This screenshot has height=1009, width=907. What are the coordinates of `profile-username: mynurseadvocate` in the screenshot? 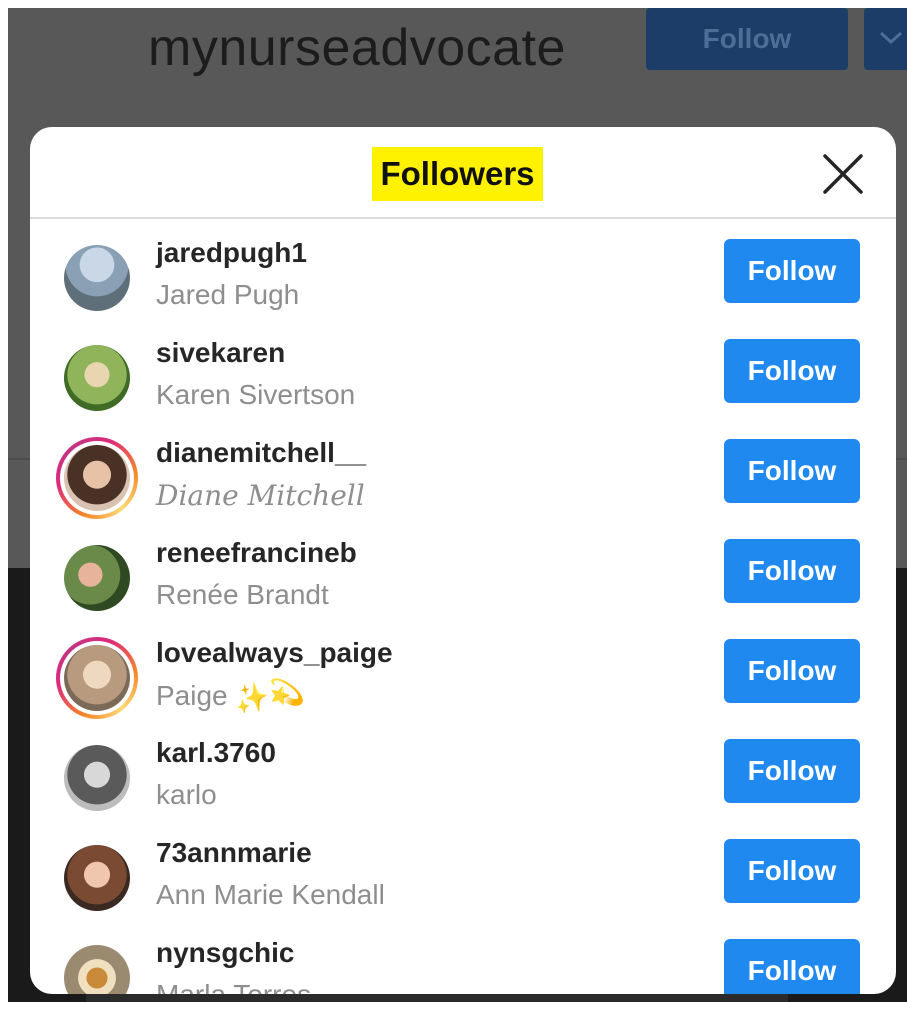 It's located at (357, 48).